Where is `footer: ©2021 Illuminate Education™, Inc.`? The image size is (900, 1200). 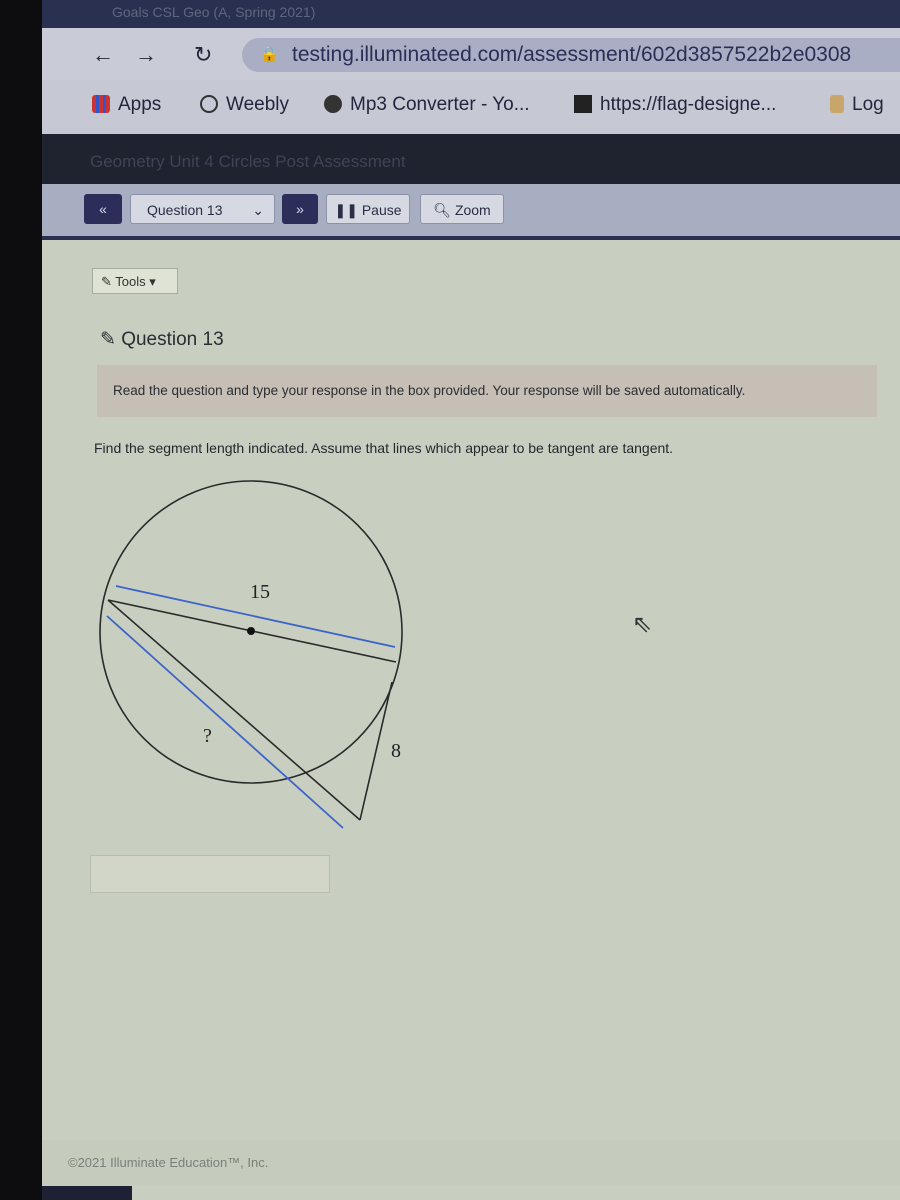 footer: ©2021 Illuminate Education™, Inc. is located at coordinates (471, 1163).